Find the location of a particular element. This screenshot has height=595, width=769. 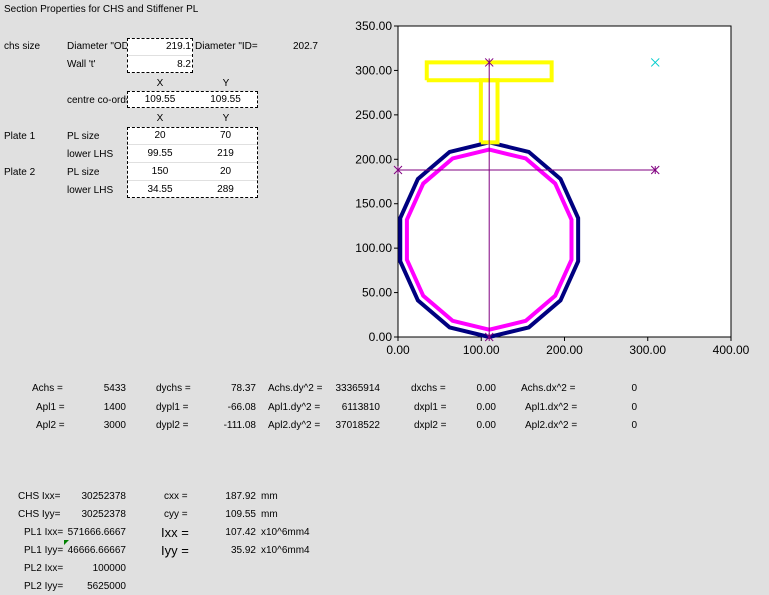

calc-label-achs-dx2: Achs.dx^2 = is located at coordinates (548, 388).